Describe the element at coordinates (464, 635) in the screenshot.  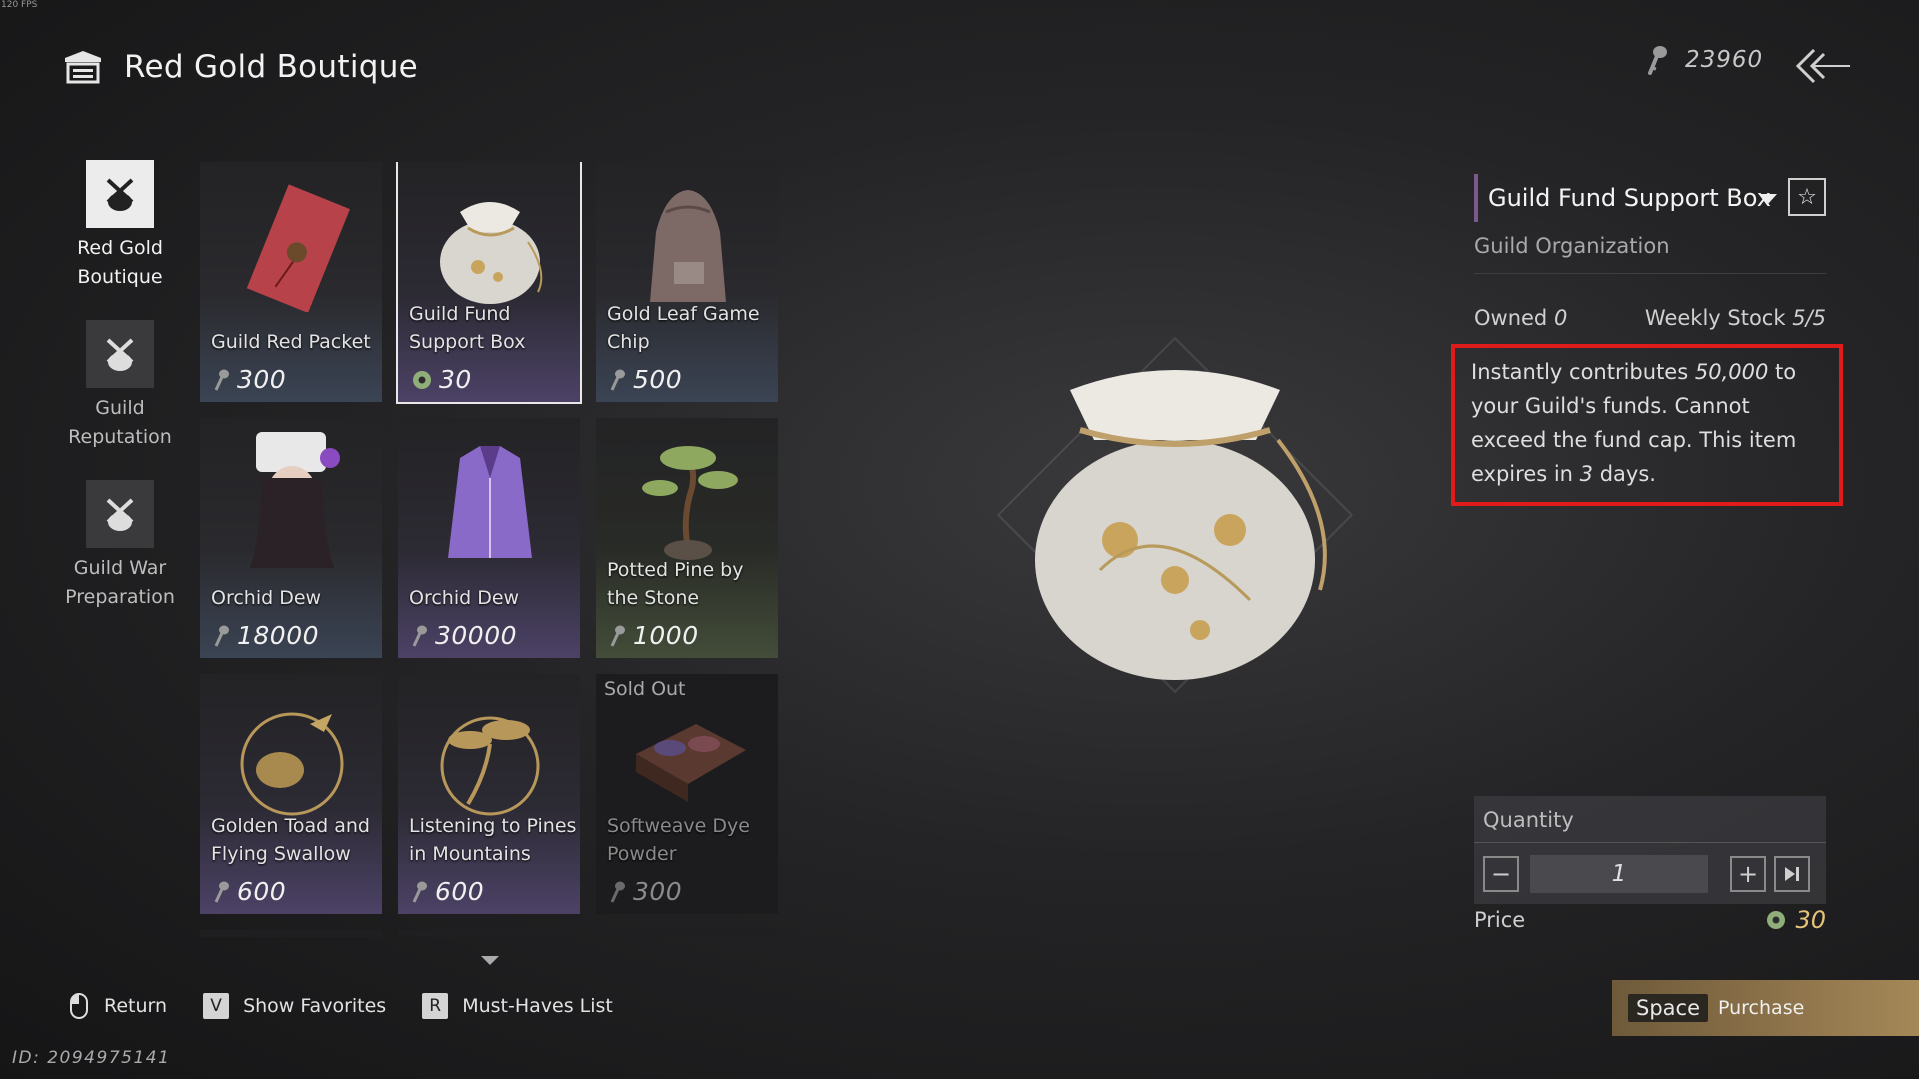
I see `item-price: 30000` at that location.